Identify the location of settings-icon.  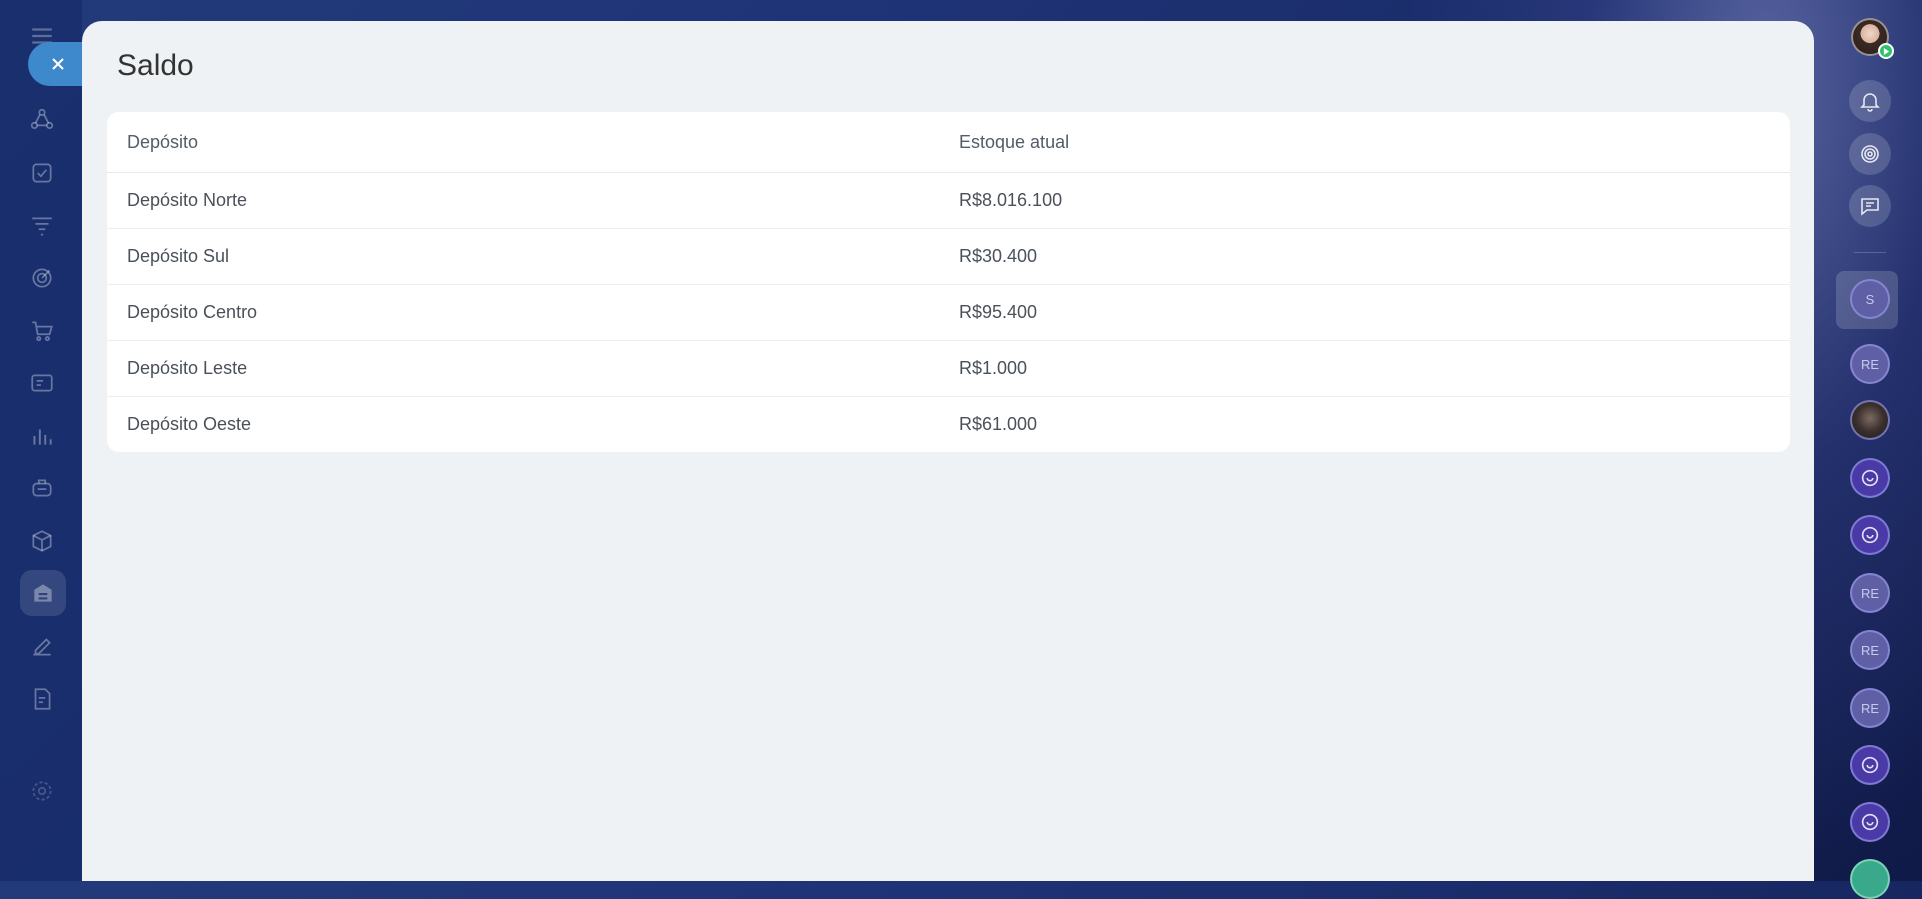
(42, 791).